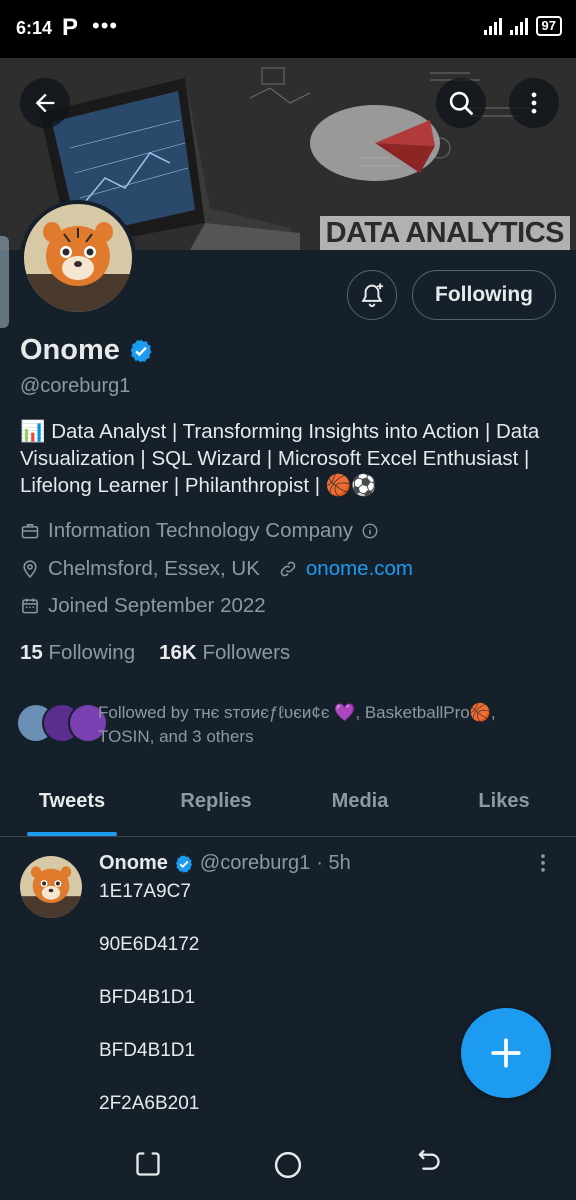 The height and width of the screenshot is (1200, 576). What do you see at coordinates (288, 29) in the screenshot?
I see `status-bar: 6:14 P ••• 97` at bounding box center [288, 29].